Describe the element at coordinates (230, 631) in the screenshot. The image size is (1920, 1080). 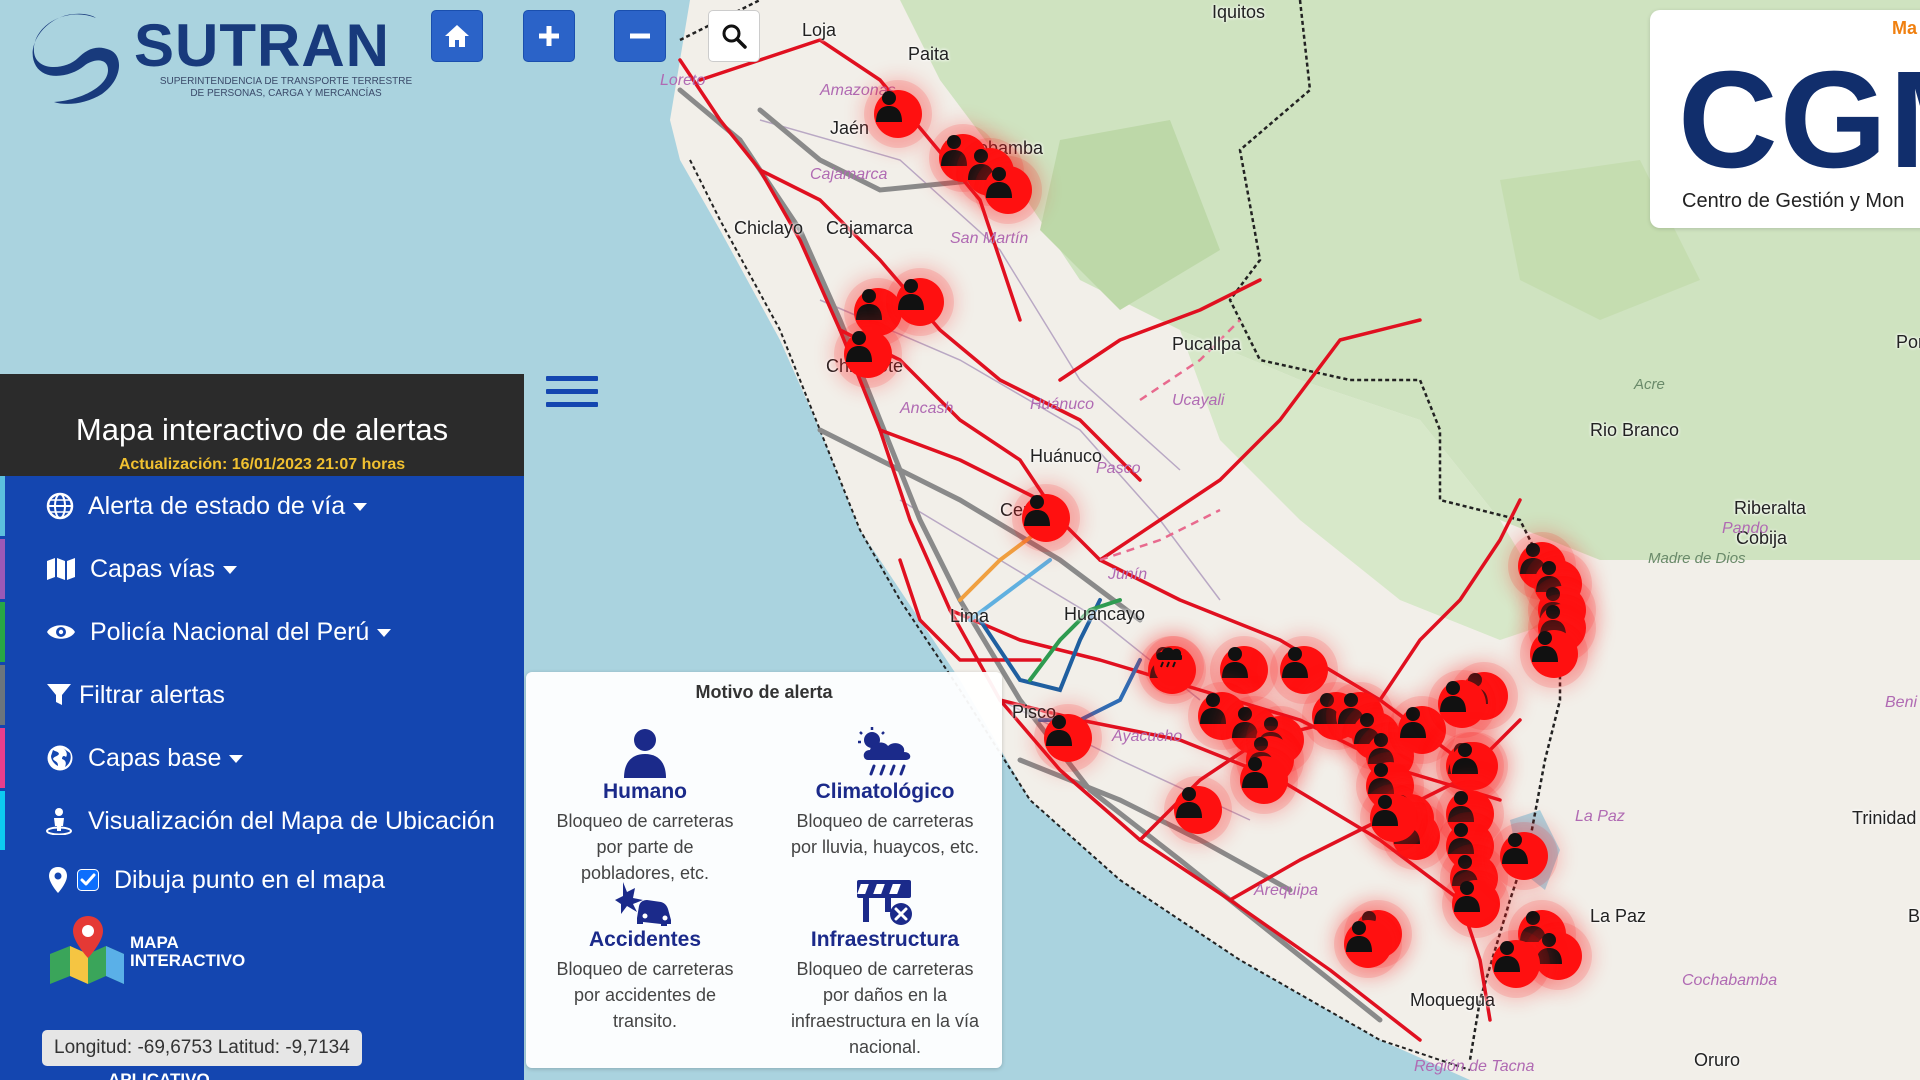
I see `sidebar-item-text: Policía Nacional del Perú` at that location.